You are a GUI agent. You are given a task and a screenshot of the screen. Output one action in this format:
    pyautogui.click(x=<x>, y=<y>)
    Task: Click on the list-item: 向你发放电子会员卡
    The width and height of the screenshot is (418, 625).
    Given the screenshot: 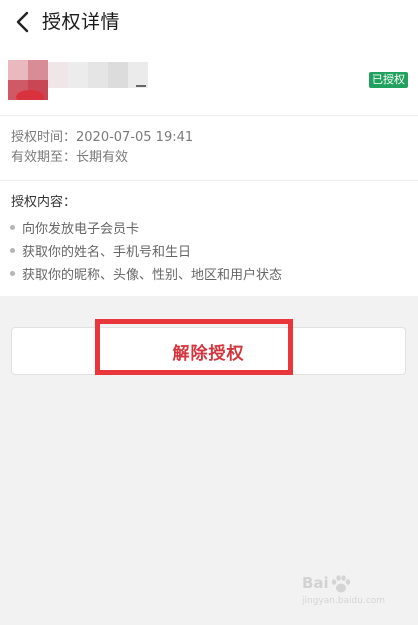 What is the action you would take?
    pyautogui.click(x=74, y=227)
    